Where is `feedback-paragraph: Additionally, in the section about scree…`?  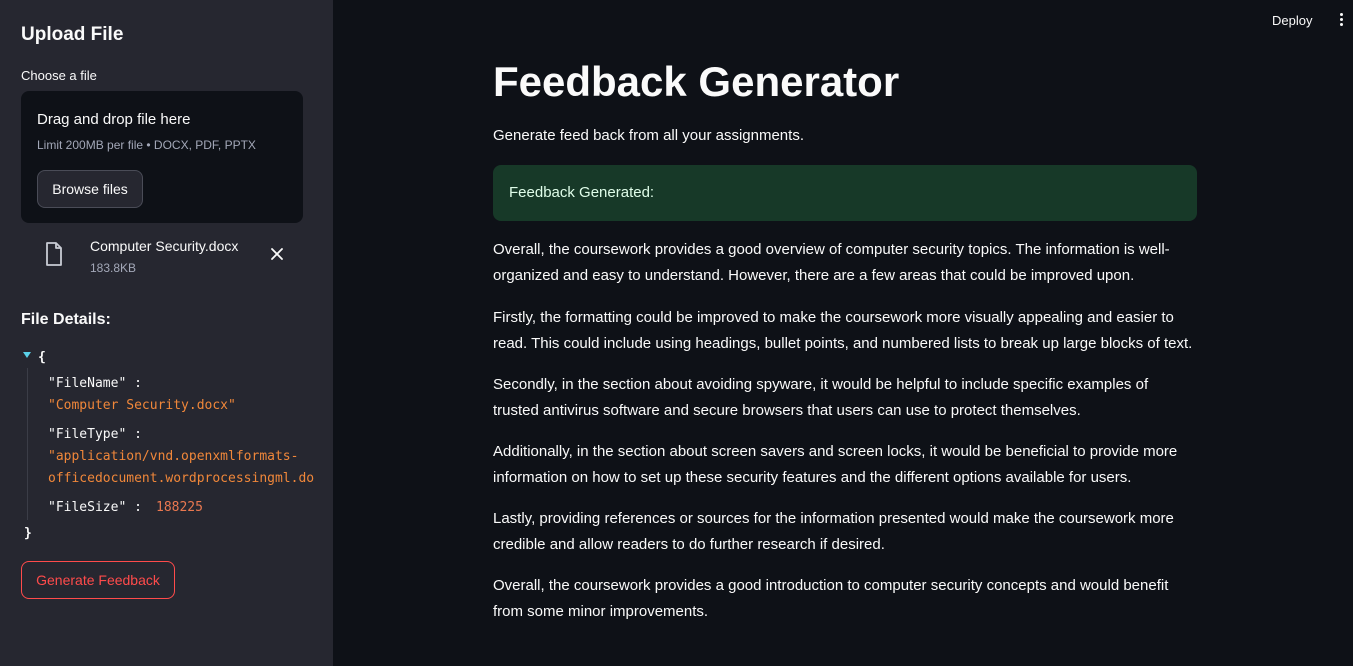
feedback-paragraph: Additionally, in the section about scree… is located at coordinates (835, 464).